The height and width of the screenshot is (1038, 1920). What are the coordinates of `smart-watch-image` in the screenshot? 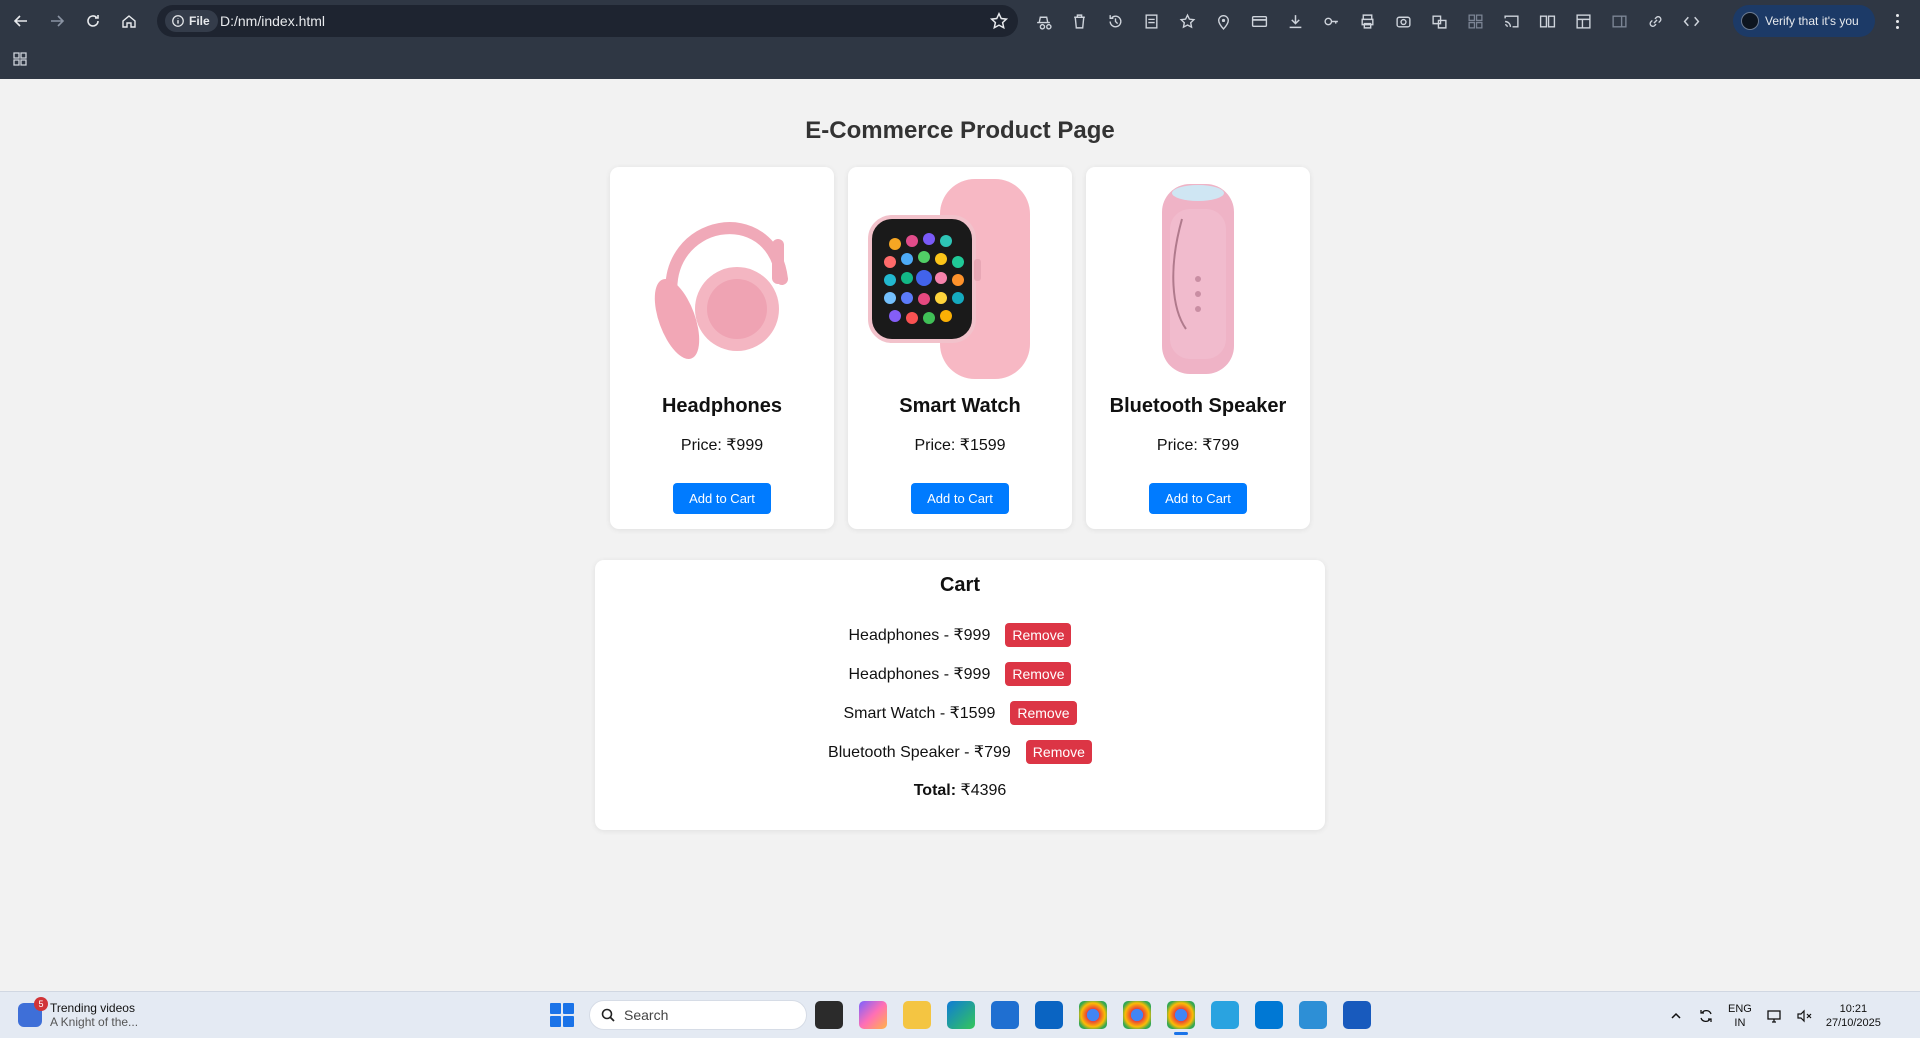 It's located at (949, 279).